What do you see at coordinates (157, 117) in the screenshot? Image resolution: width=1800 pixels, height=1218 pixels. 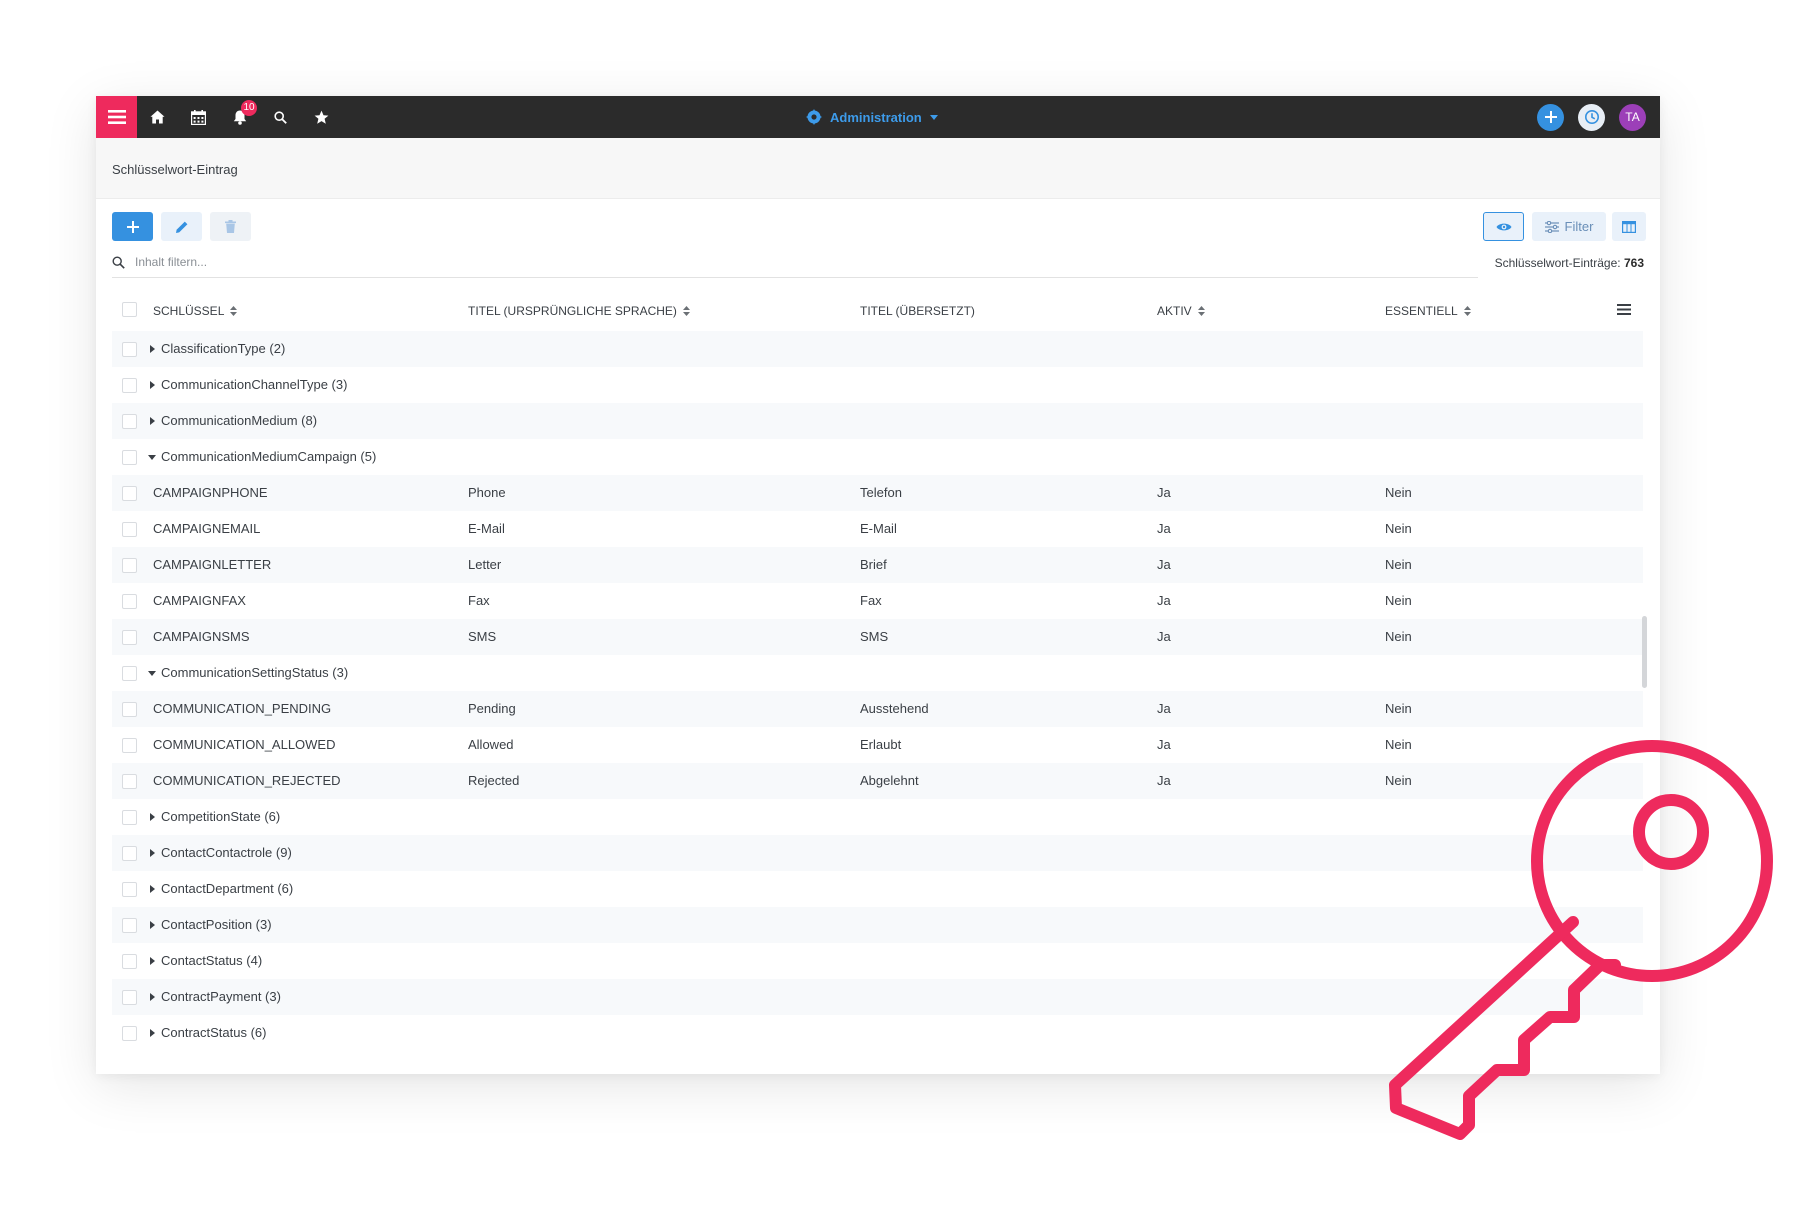 I see `home-button` at bounding box center [157, 117].